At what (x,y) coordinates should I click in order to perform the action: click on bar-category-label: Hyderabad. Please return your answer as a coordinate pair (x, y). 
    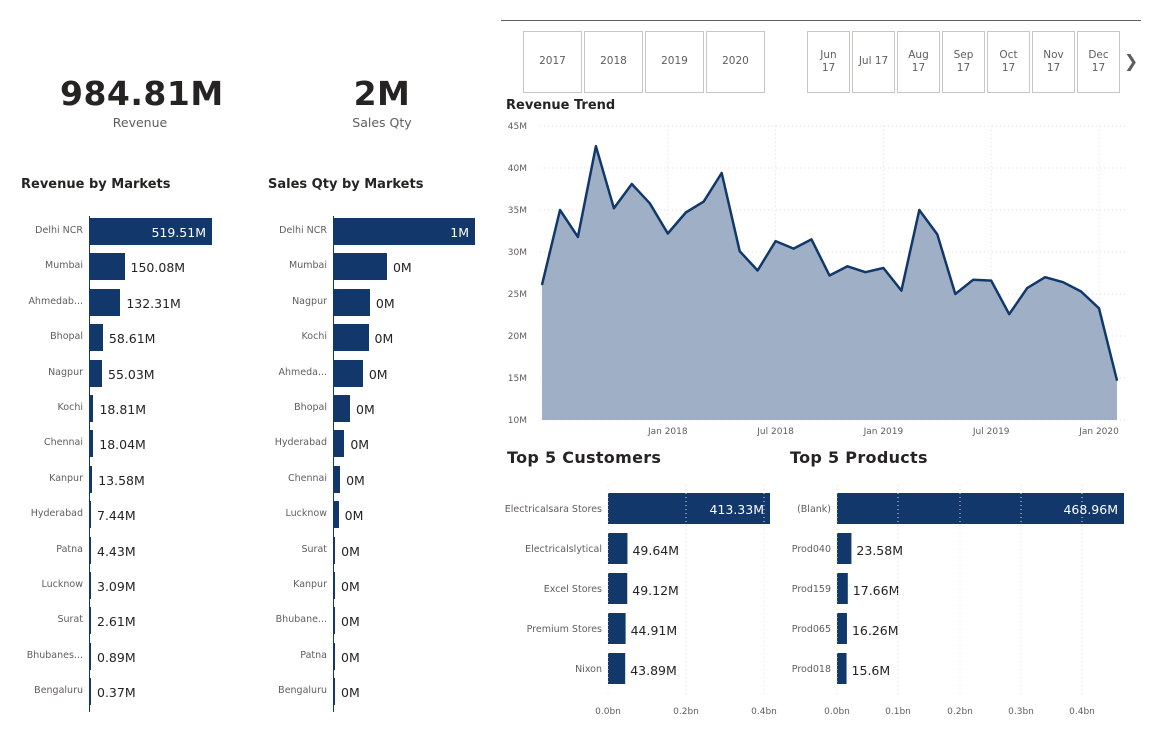
    Looking at the image, I should click on (300, 443).